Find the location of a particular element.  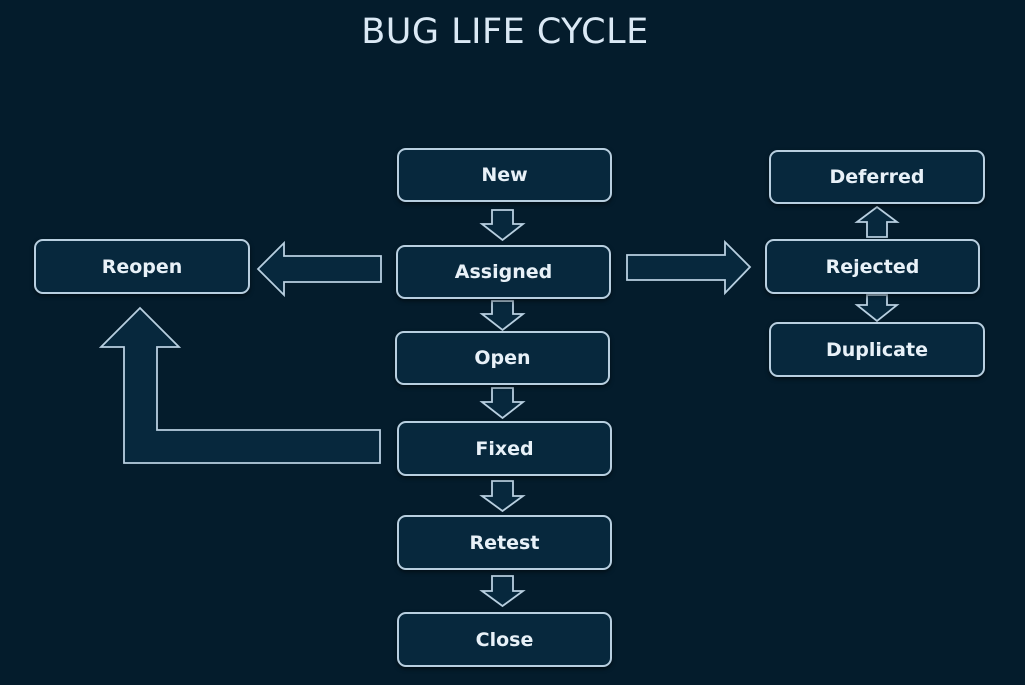

node-reopen: Reopen is located at coordinates (142, 266).